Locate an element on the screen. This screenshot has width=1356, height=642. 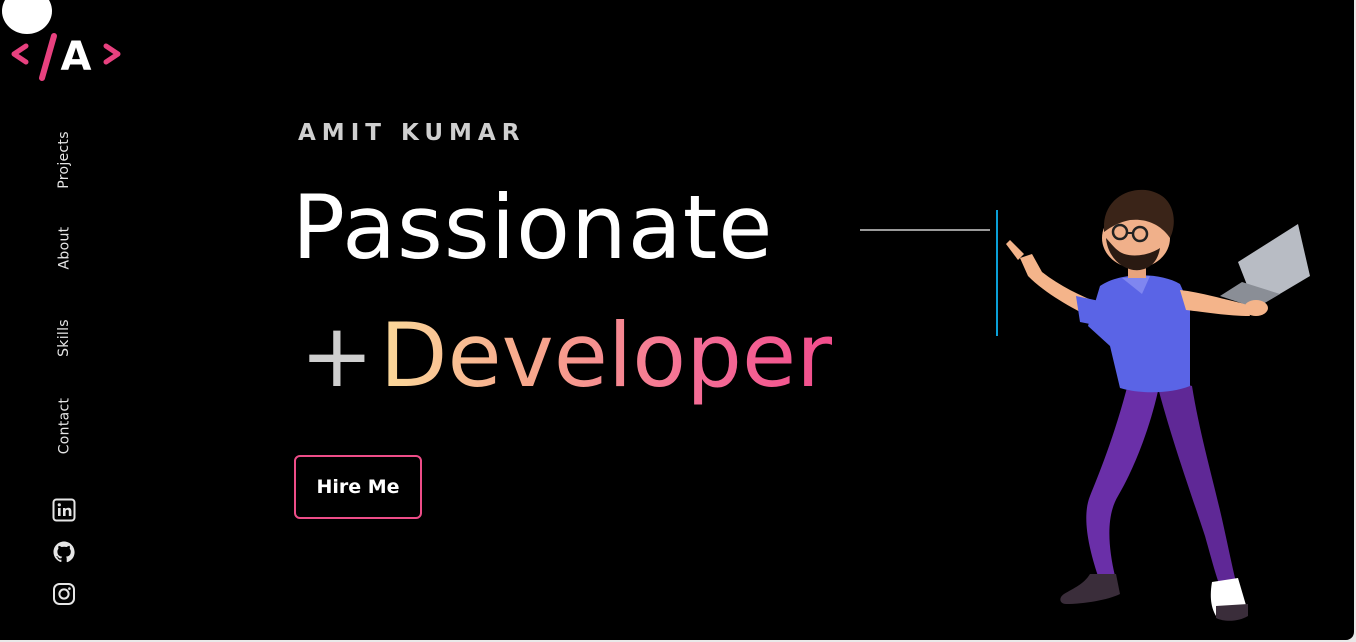
instagram-link is located at coordinates (64, 594).